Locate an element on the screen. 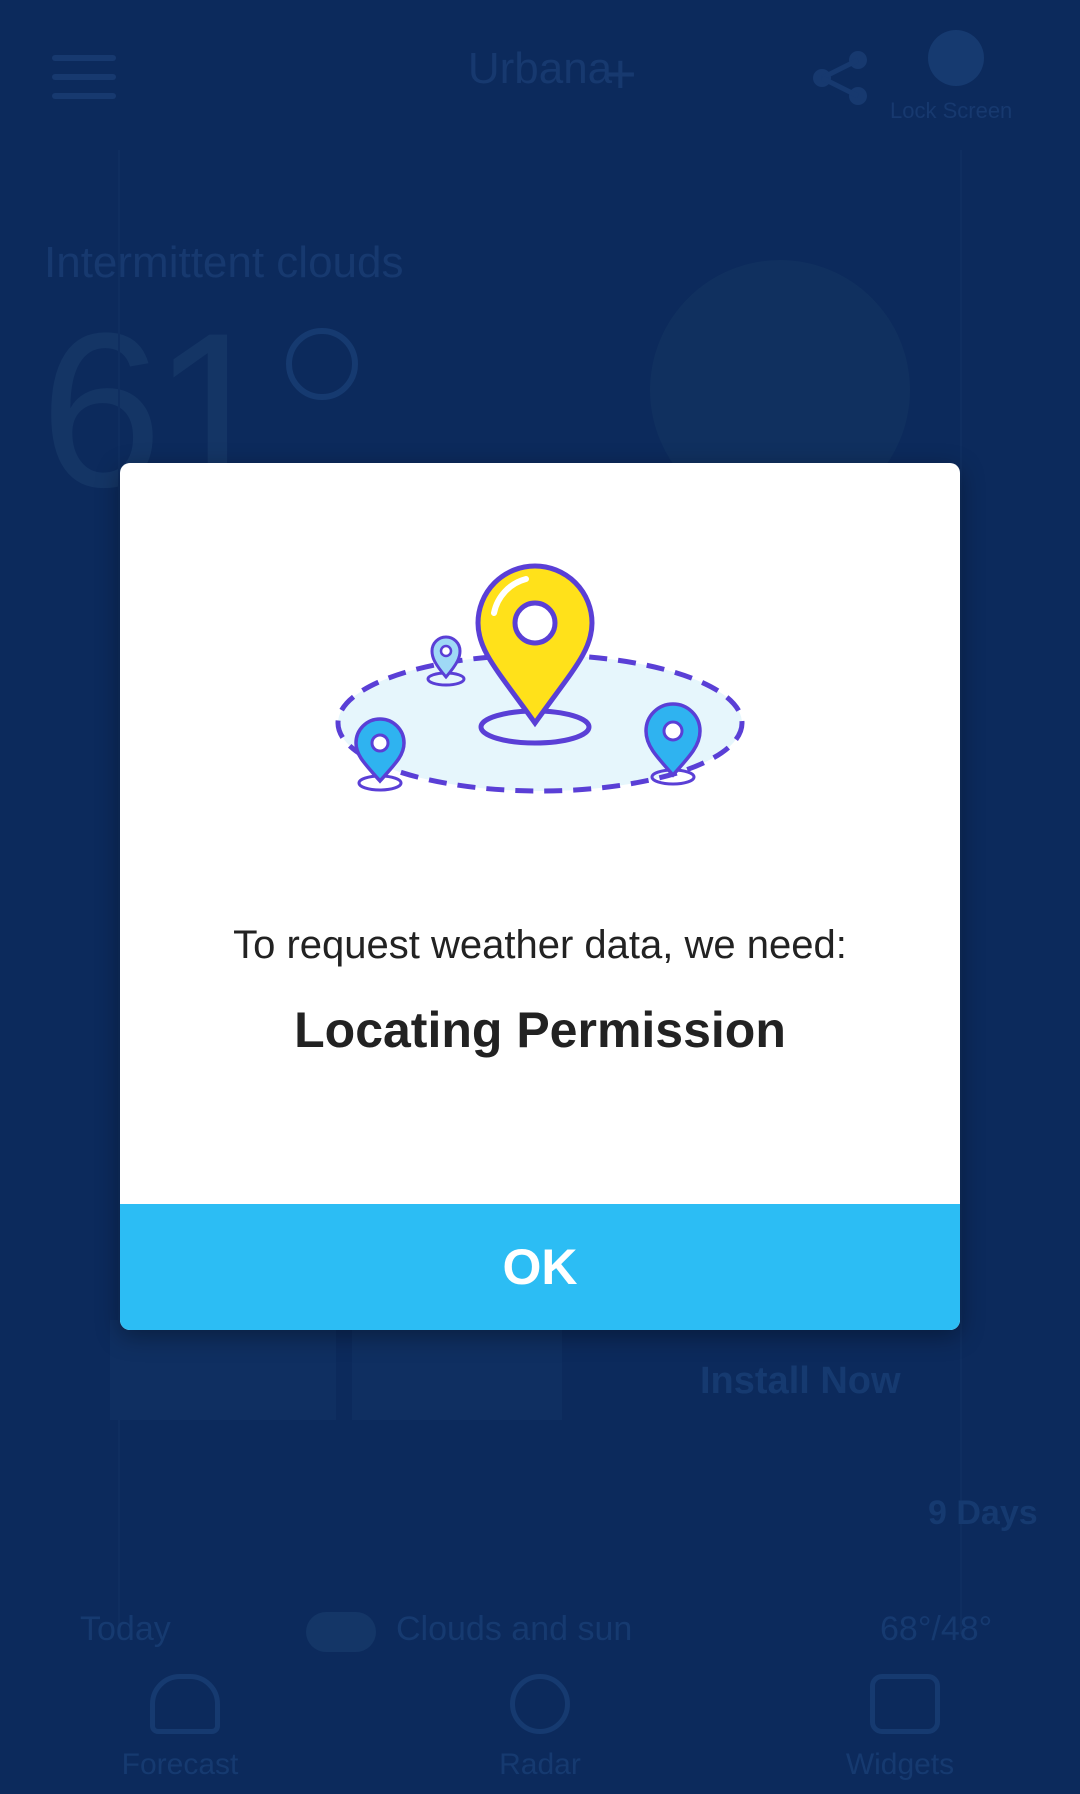 Image resolution: width=1080 pixels, height=1794 pixels. nav-radar: Radar is located at coordinates (540, 1764).